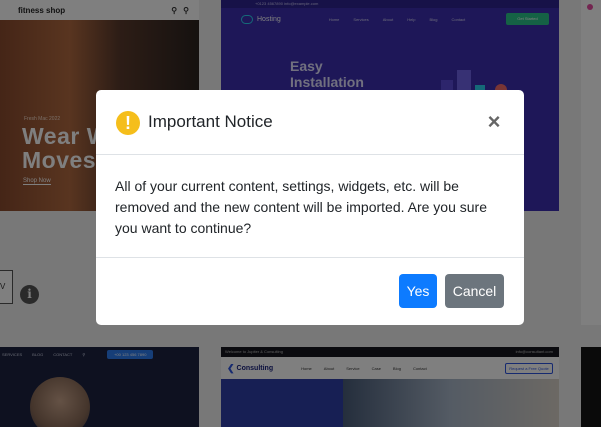  What do you see at coordinates (310, 122) in the screenshot?
I see `dialog-header: ! Important Notice ×` at bounding box center [310, 122].